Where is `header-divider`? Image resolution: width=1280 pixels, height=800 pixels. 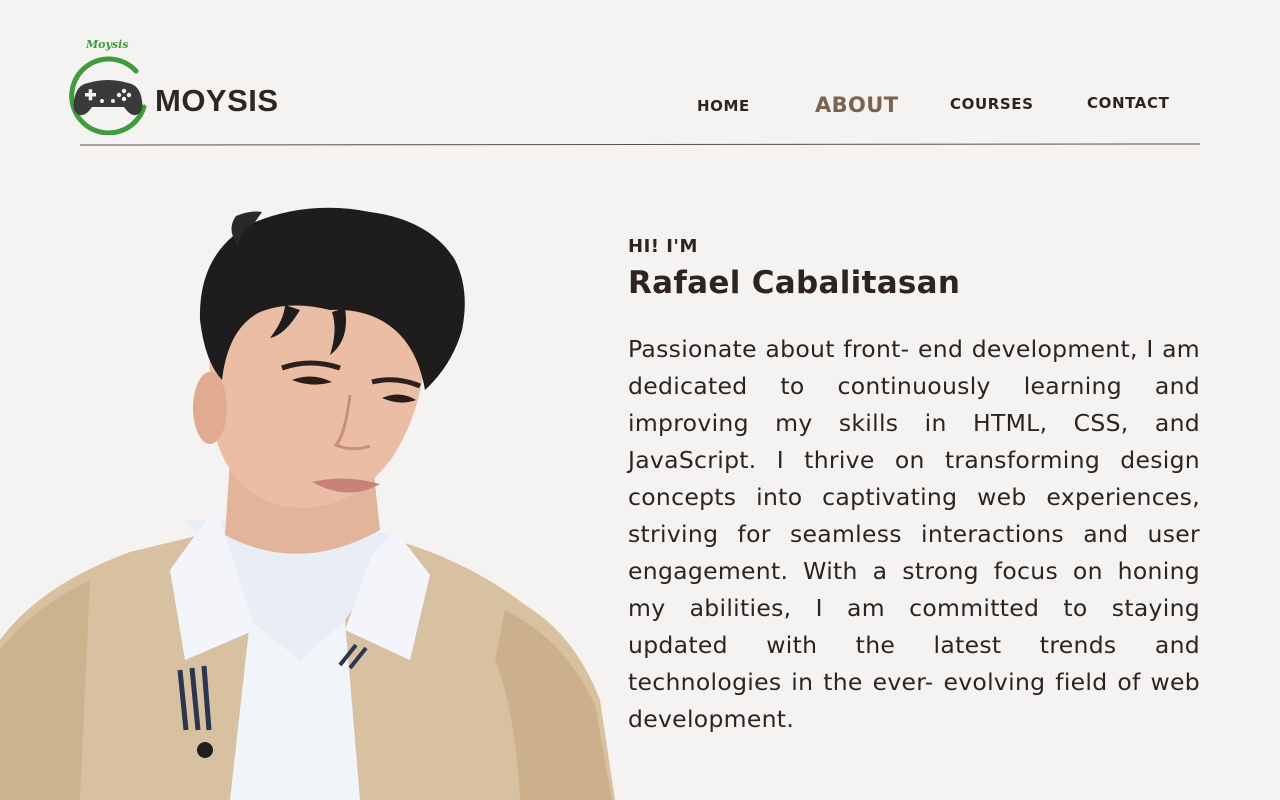 header-divider is located at coordinates (640, 144).